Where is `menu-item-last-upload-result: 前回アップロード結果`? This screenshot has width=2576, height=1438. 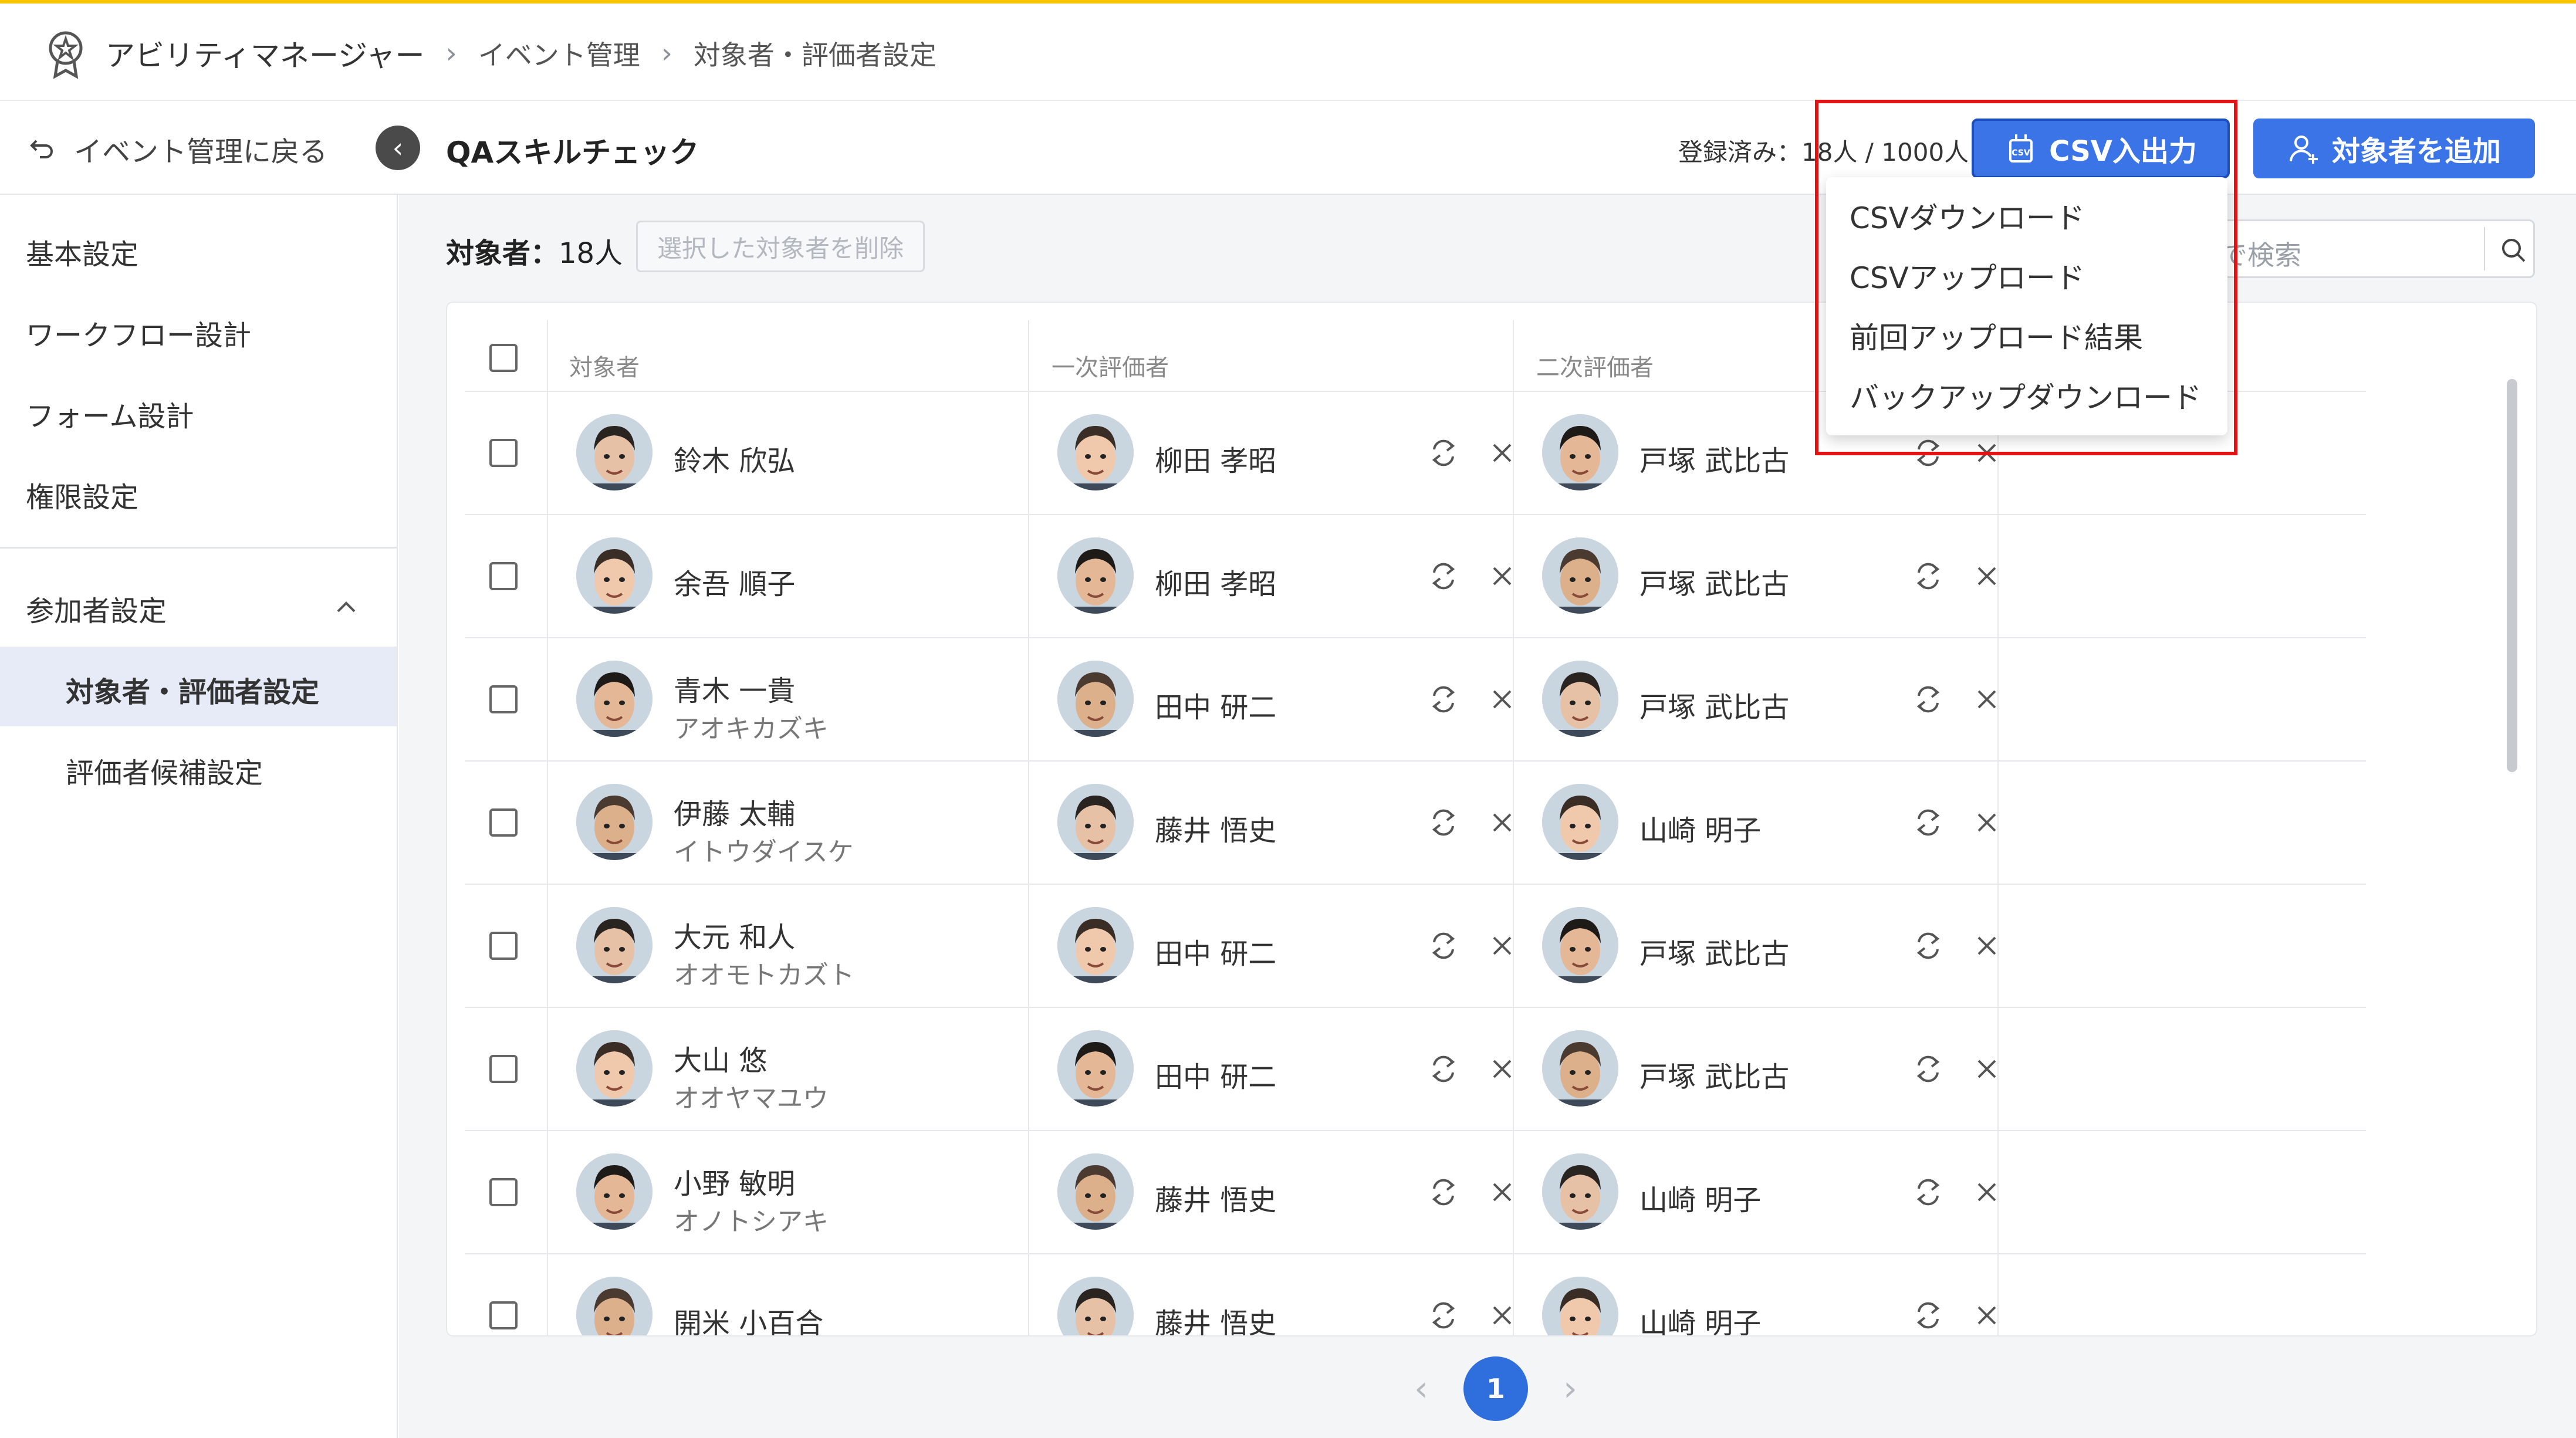
menu-item-last-upload-result: 前回アップロード結果 is located at coordinates (1996, 336).